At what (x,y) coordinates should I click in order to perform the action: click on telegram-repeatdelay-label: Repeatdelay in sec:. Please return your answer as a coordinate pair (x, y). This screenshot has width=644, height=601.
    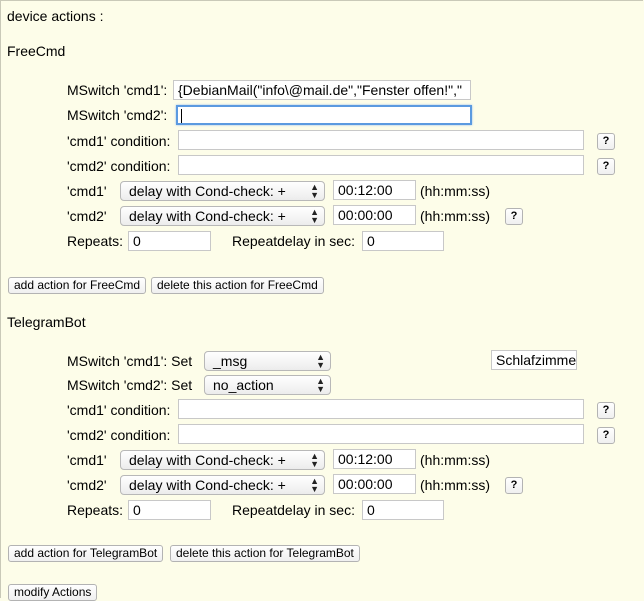
    Looking at the image, I should click on (293, 510).